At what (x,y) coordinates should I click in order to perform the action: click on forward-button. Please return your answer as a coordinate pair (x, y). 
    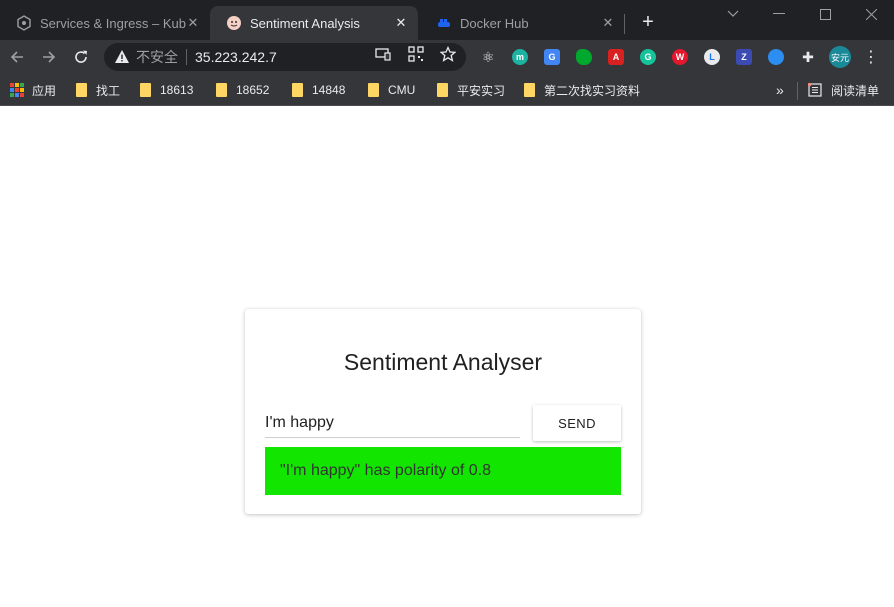
    Looking at the image, I should click on (49, 57).